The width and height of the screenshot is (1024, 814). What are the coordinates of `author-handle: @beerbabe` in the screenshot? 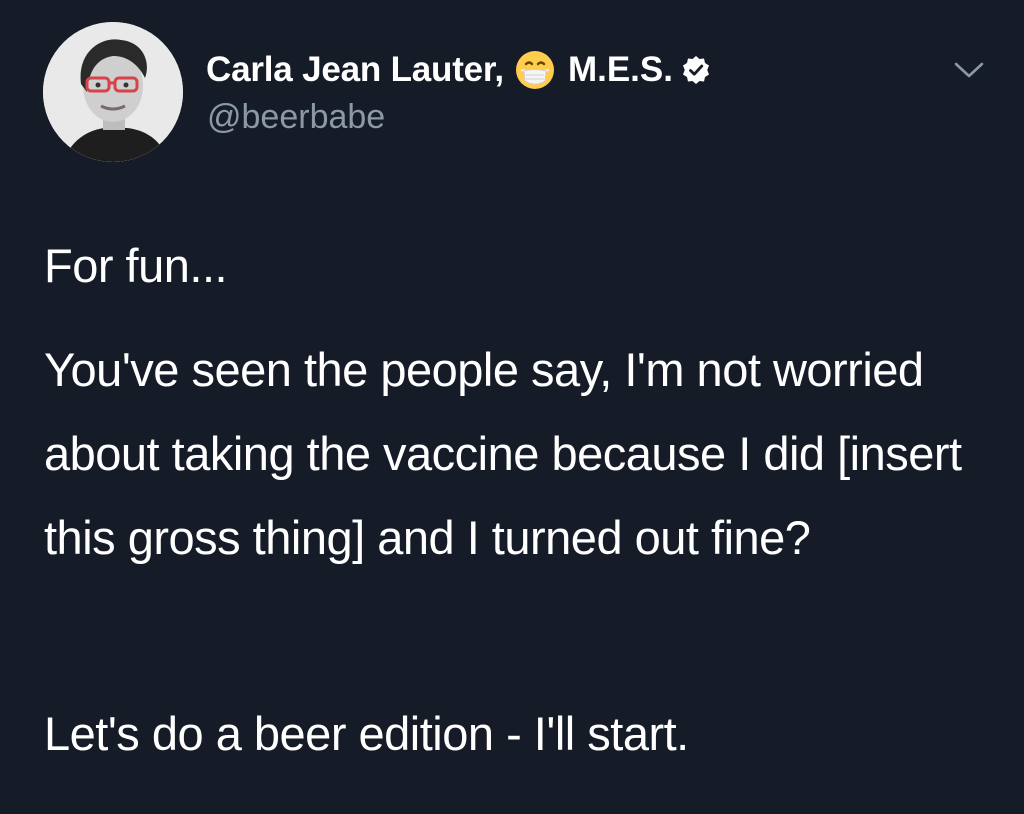 It's located at (296, 117).